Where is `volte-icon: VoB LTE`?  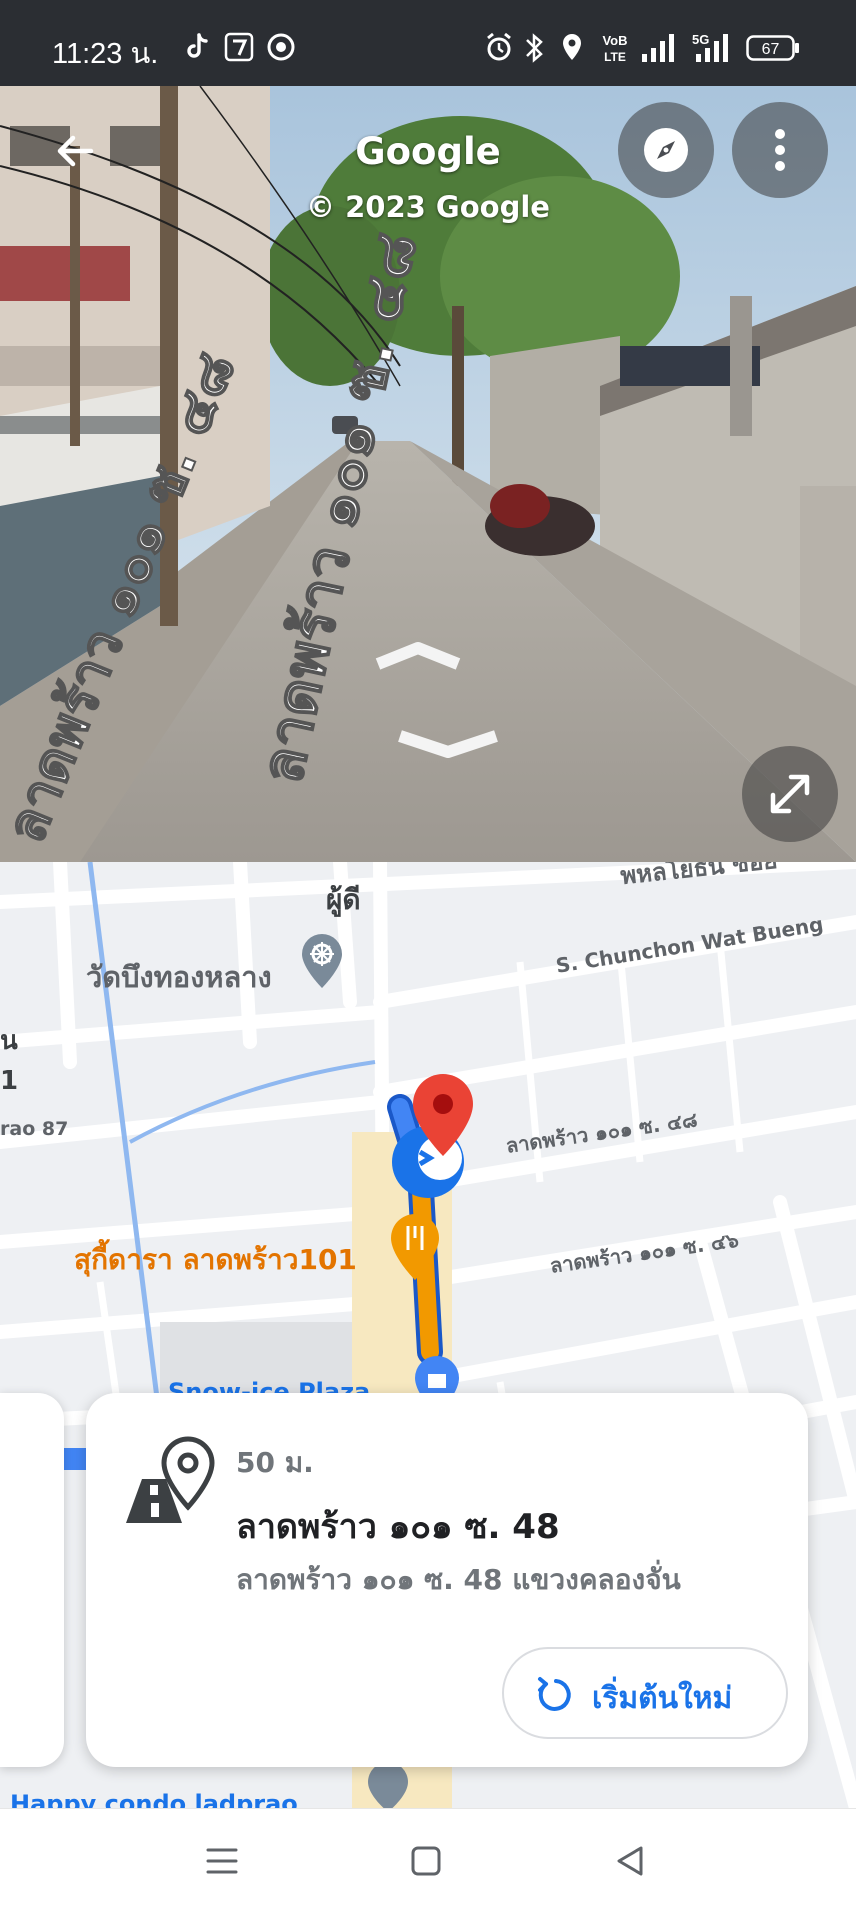 volte-icon: VoB LTE is located at coordinates (614, 48).